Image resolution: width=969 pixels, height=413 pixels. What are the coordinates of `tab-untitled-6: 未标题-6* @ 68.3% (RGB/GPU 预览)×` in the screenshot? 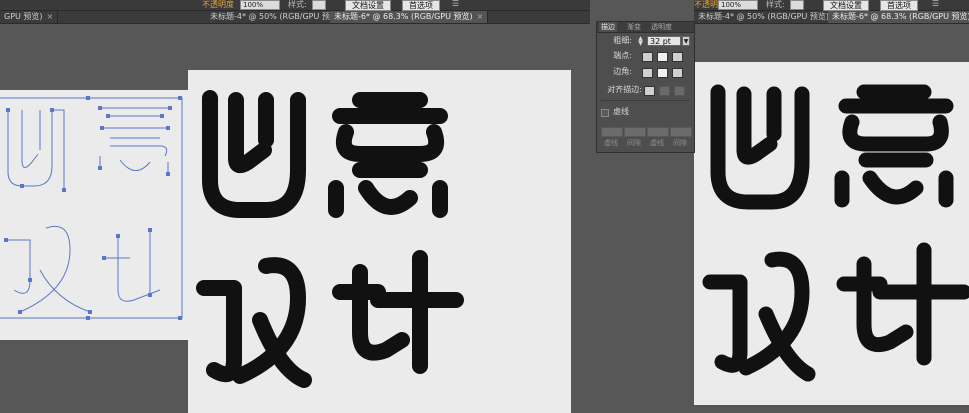 It's located at (898, 17).